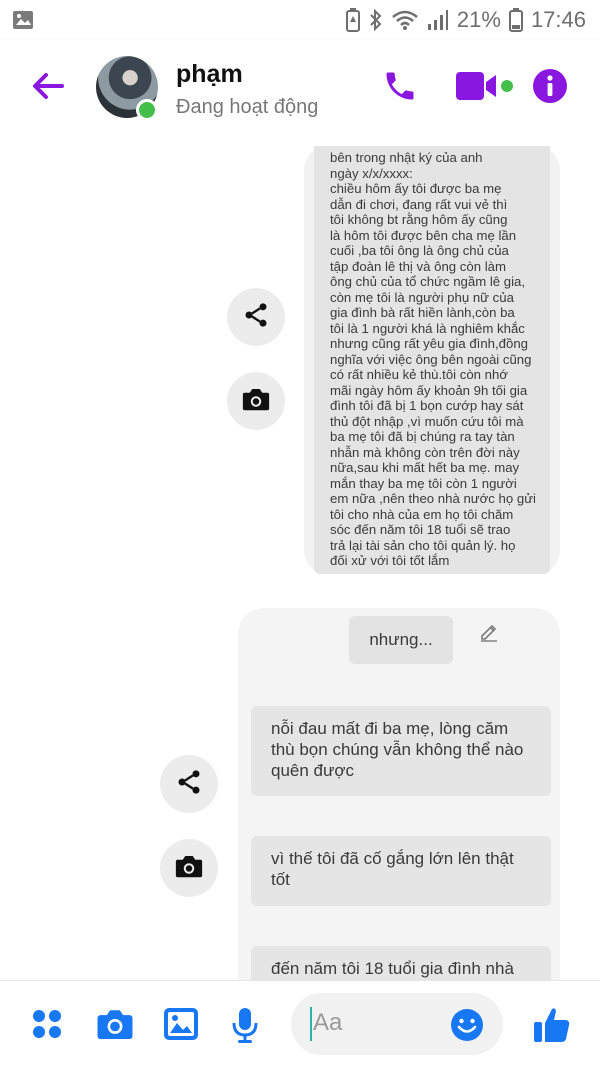 The height and width of the screenshot is (1067, 600). I want to click on status-bar: 21% 17:46, so click(300, 20).